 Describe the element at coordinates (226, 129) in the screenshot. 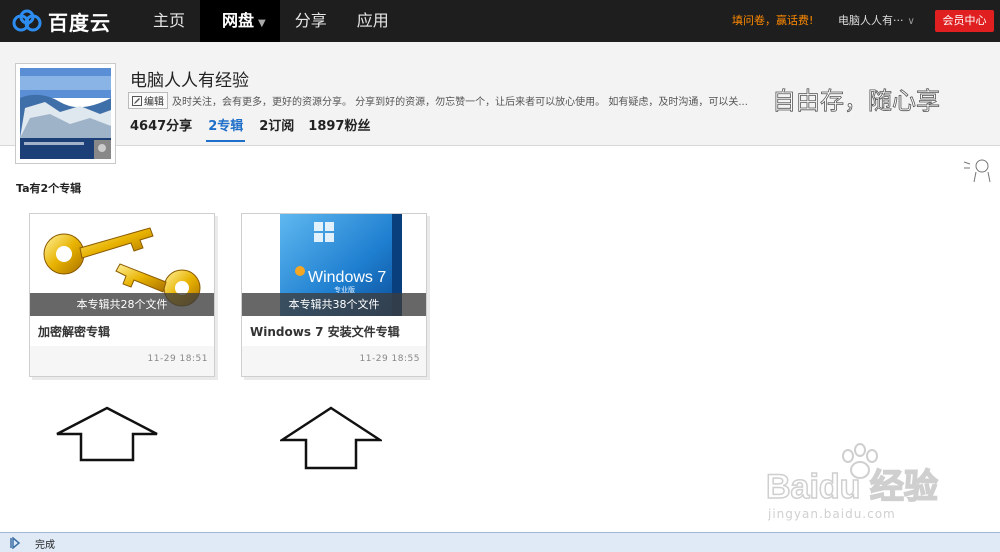

I see `stat-albums: 2专辑` at that location.